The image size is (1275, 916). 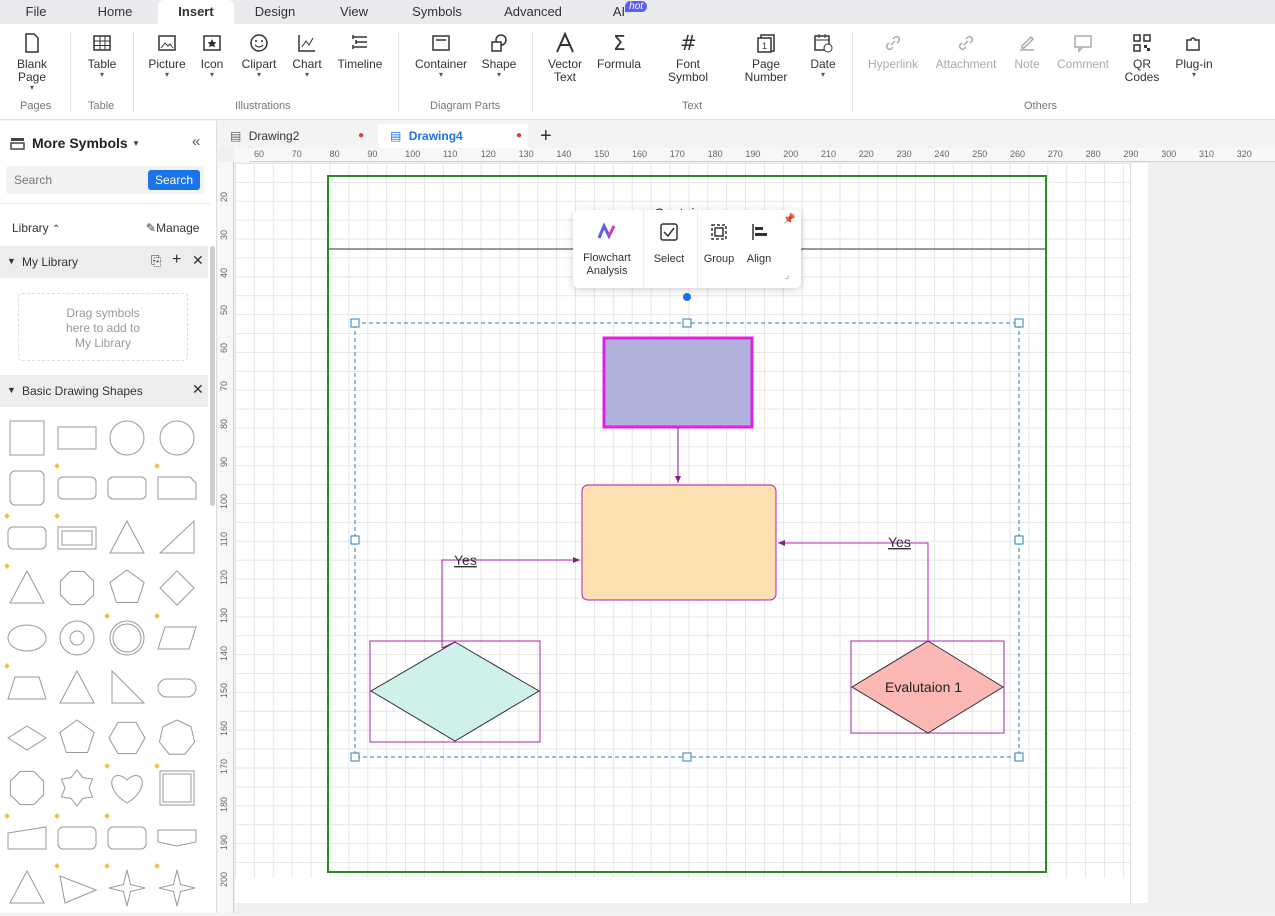 I want to click on add-icon: +, so click(x=176, y=260).